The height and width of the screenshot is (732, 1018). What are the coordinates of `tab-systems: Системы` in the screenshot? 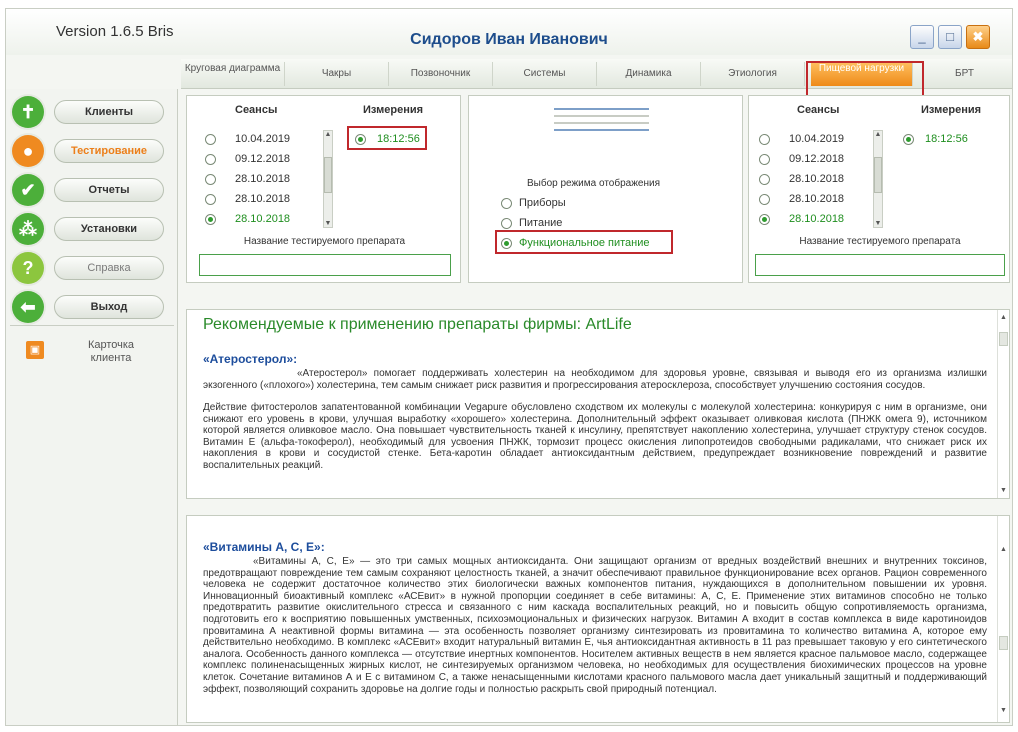 It's located at (545, 74).